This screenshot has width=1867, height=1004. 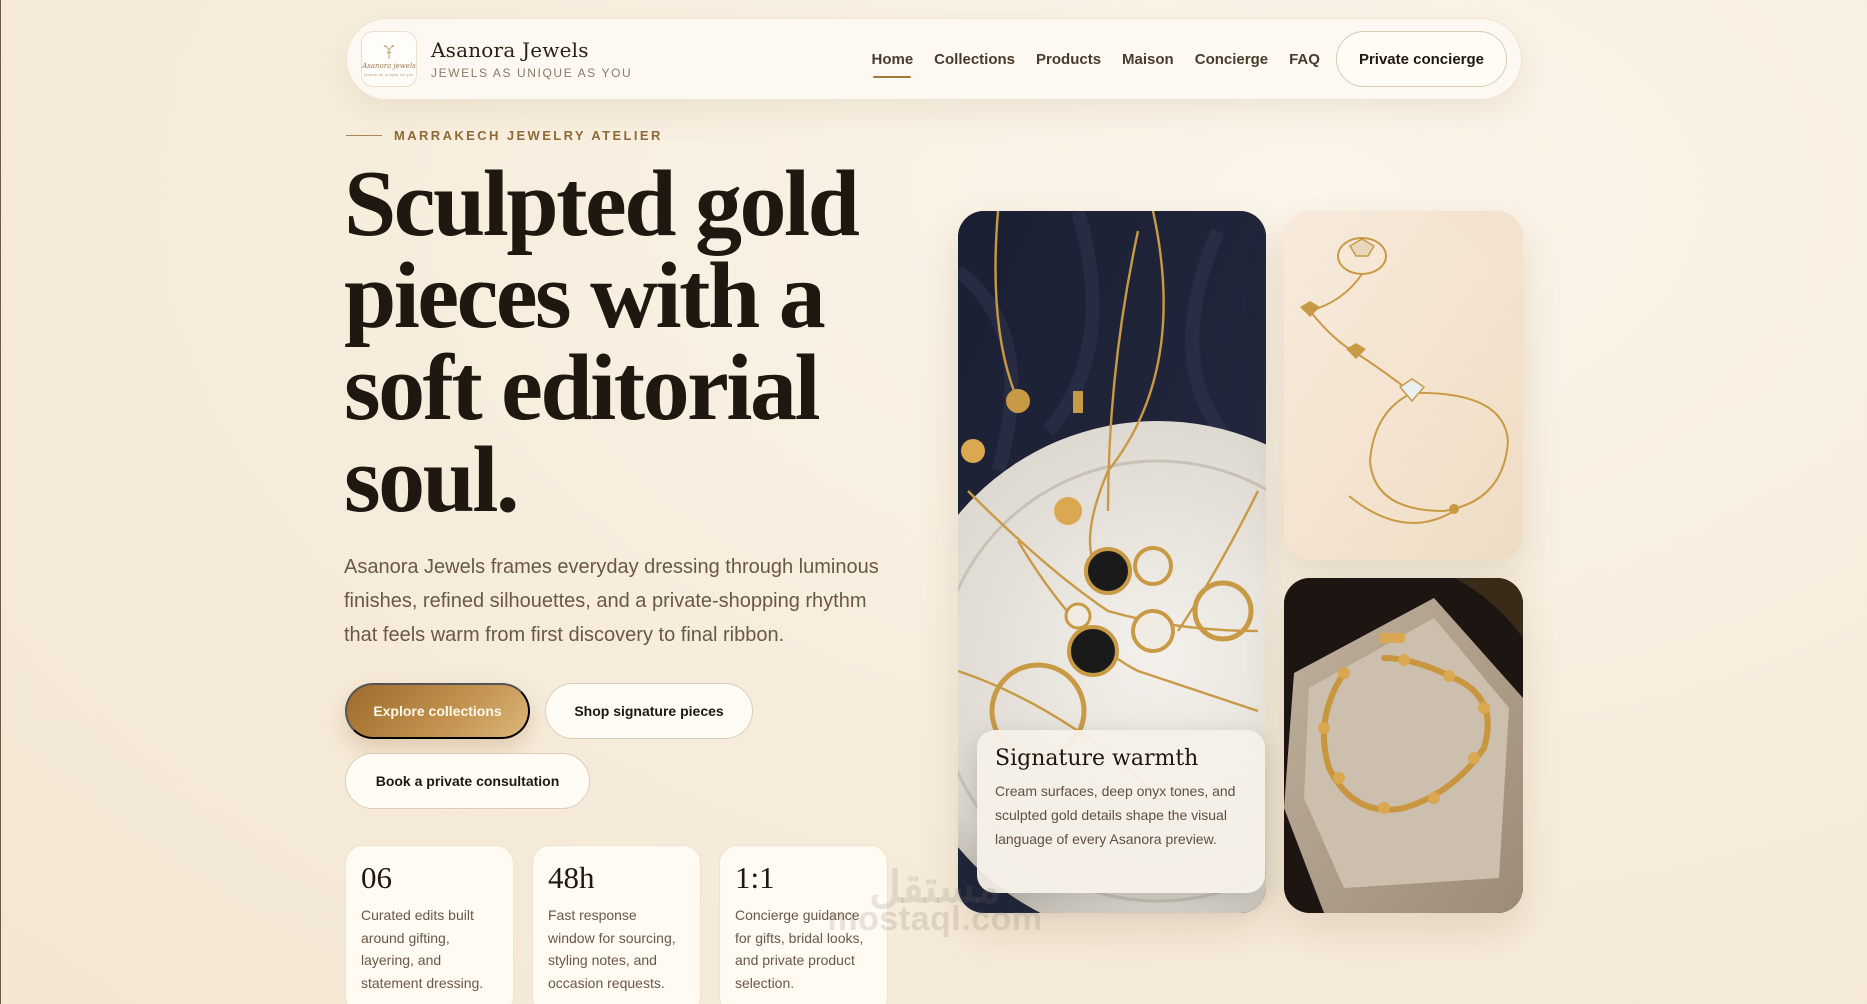 What do you see at coordinates (1304, 59) in the screenshot?
I see `nav-link-faq: FAQ` at bounding box center [1304, 59].